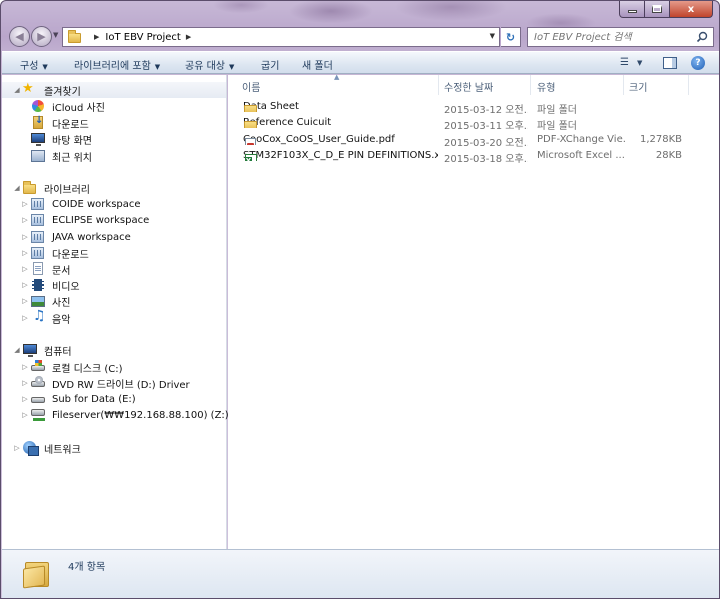 The height and width of the screenshot is (599, 720). I want to click on include-in-library-menu: 라이브러리에 포함 ▼, so click(117, 64).